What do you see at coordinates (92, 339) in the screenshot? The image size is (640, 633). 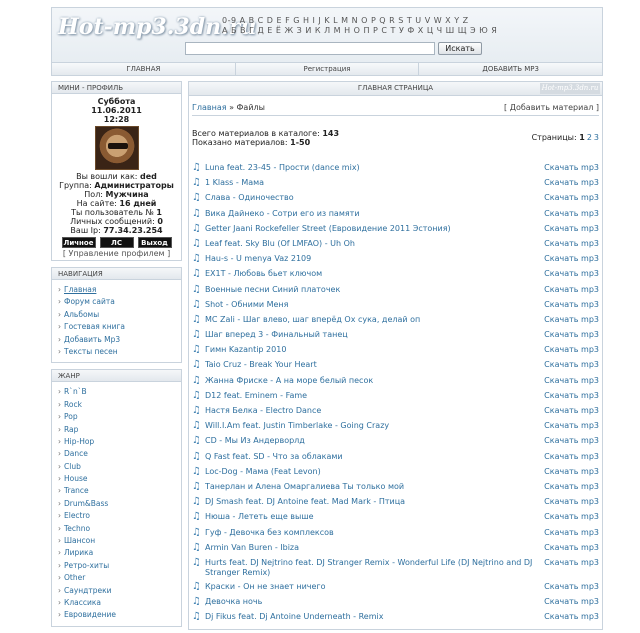 I see `sidebar-item-add-mp3: Добавить Mp3` at bounding box center [92, 339].